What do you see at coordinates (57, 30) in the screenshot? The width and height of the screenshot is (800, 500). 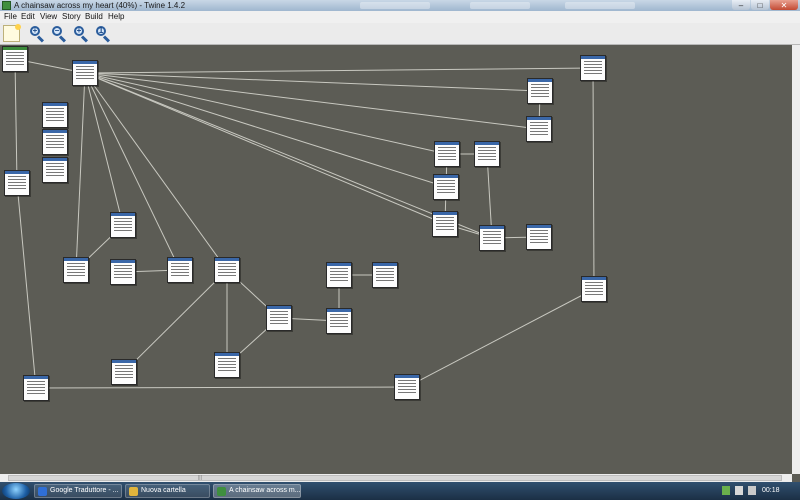 I see `zoom-out-sign: −` at bounding box center [57, 30].